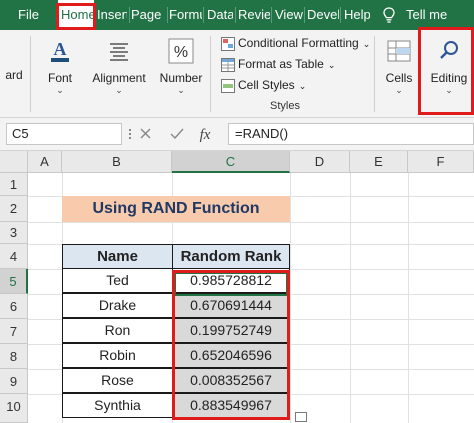 This screenshot has height=423, width=474. I want to click on font-group-button: A Font ⌄, so click(60, 63).